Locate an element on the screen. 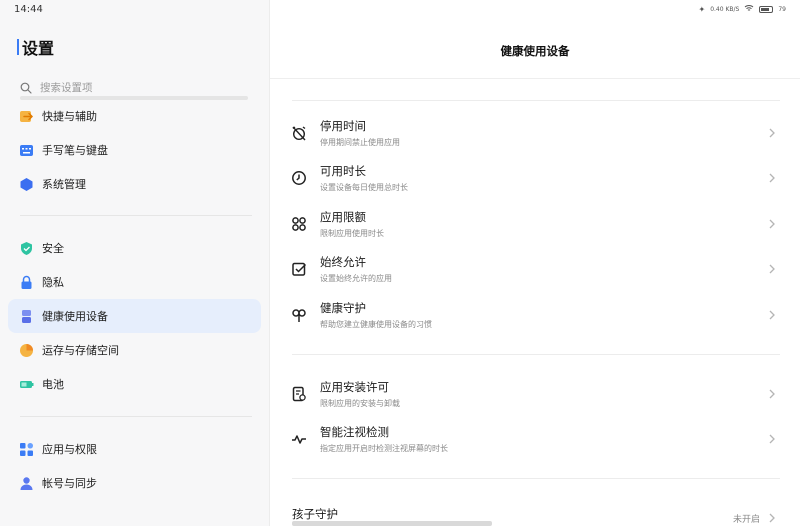 The image size is (800, 526). sidebar-item-label: 帐号与同步 is located at coordinates (69, 483).